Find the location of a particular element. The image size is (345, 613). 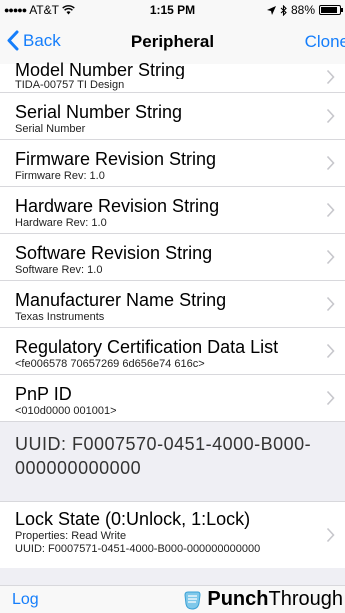

status-right: 88% is located at coordinates (304, 10).